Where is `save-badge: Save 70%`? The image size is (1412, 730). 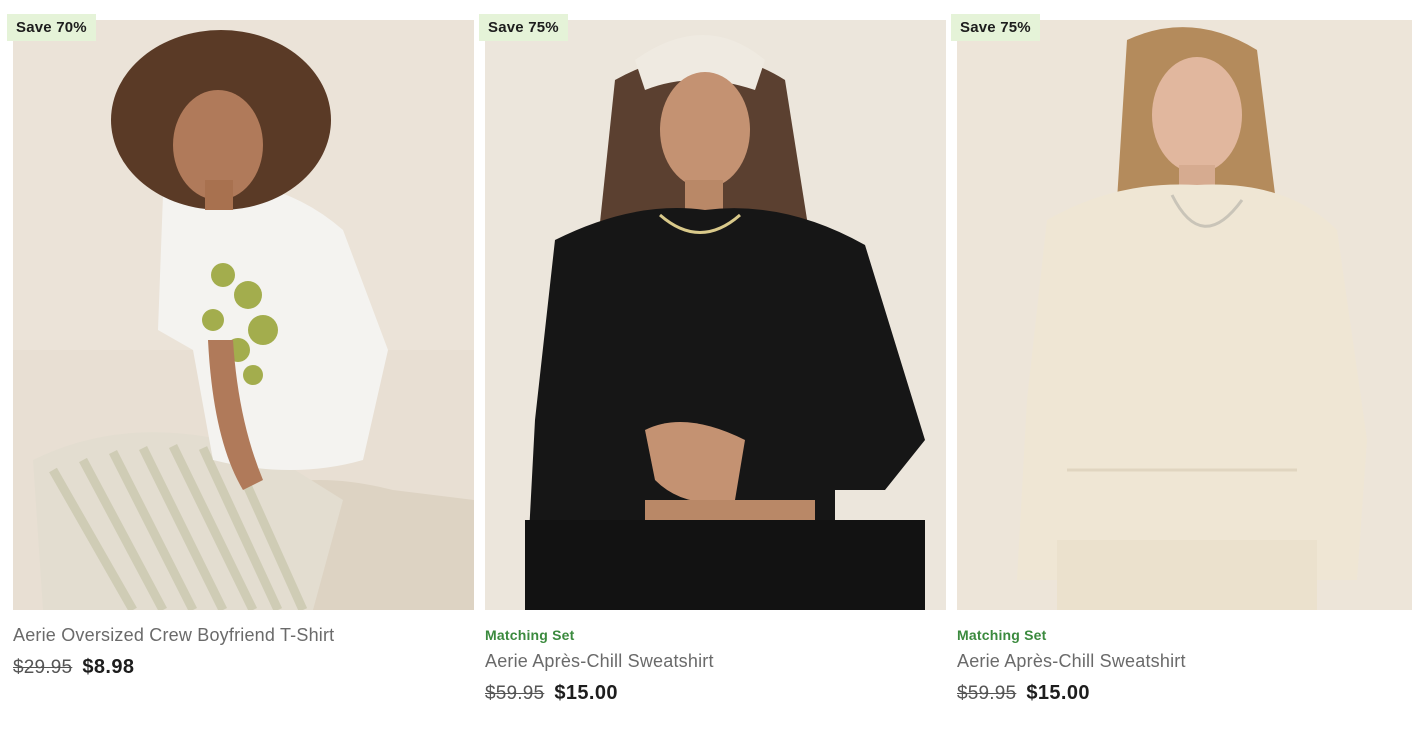
save-badge: Save 70% is located at coordinates (51, 27).